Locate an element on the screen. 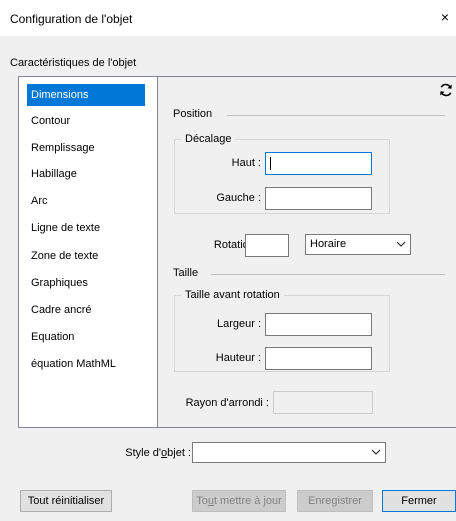 This screenshot has height=521, width=456. sidebar-item-ligne-de-texte: Ligne de texte is located at coordinates (86, 228).